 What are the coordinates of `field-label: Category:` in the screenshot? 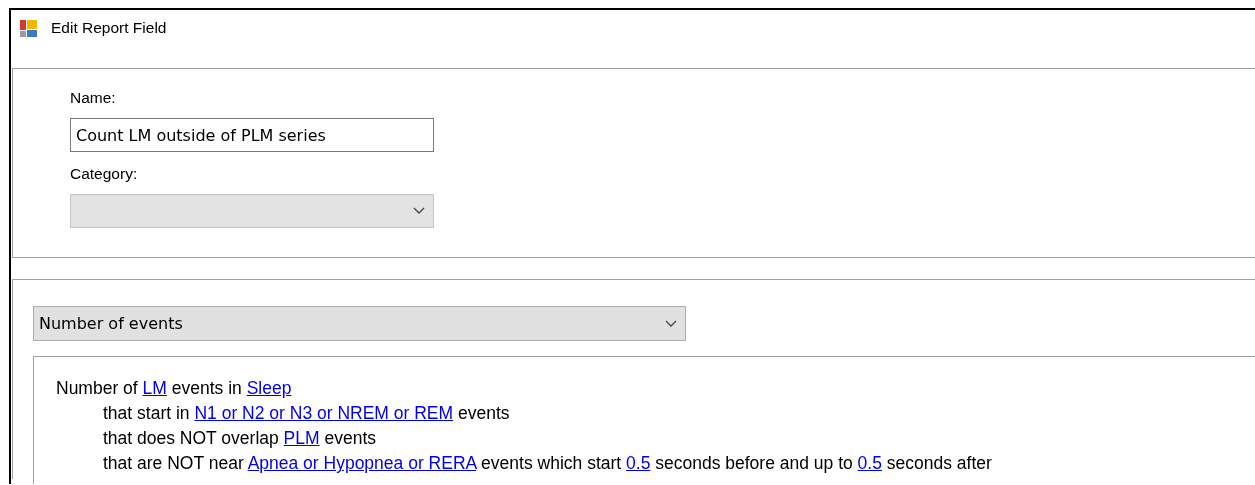 It's located at (104, 174).